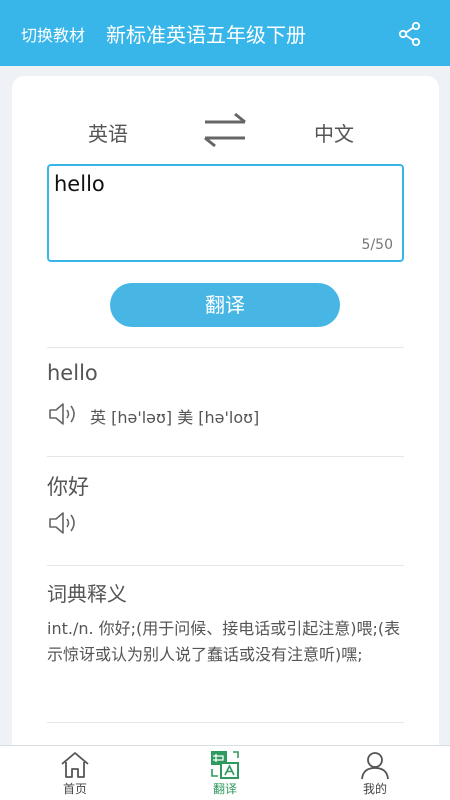 Image resolution: width=450 pixels, height=800 pixels. What do you see at coordinates (206, 35) in the screenshot?
I see `page-title: 新标准英语五年级下册` at bounding box center [206, 35].